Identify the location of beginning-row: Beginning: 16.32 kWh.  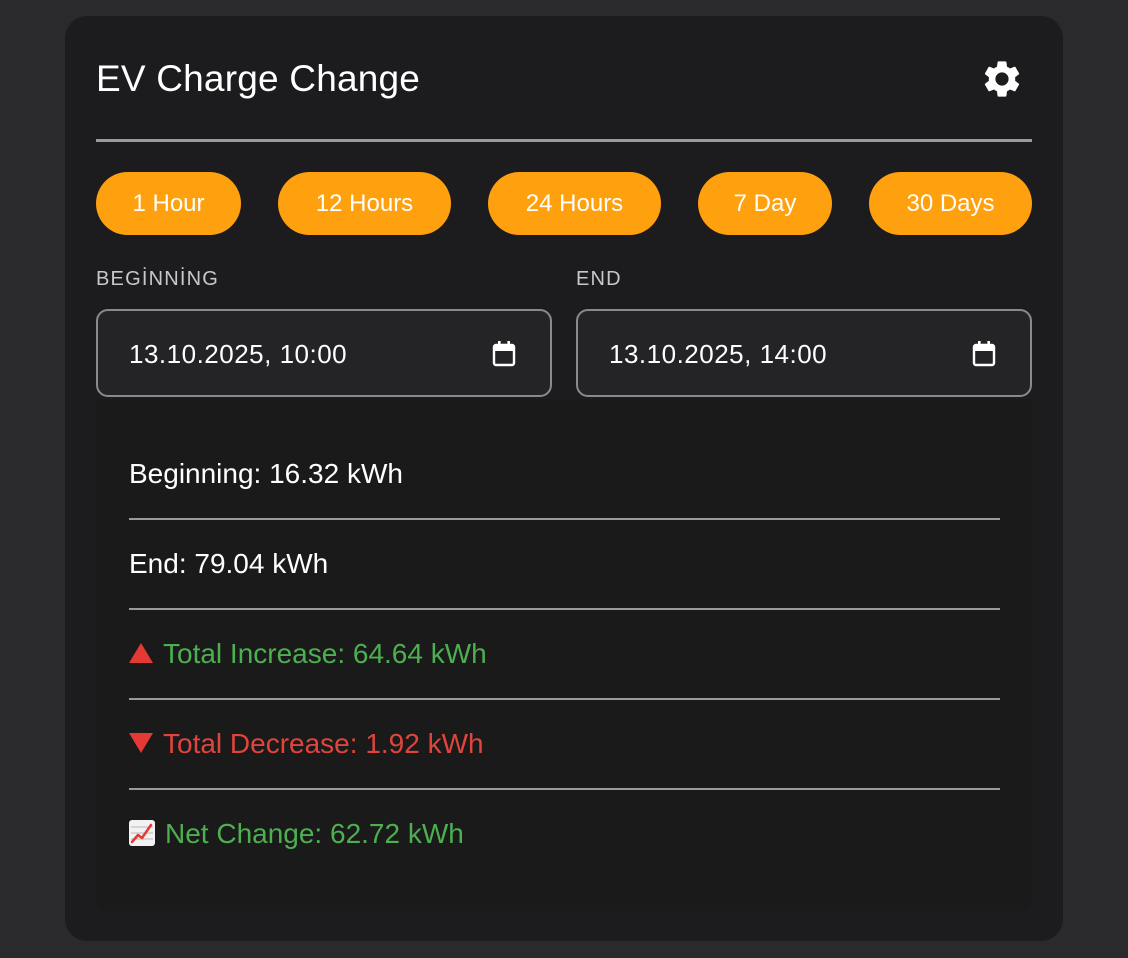
(564, 475).